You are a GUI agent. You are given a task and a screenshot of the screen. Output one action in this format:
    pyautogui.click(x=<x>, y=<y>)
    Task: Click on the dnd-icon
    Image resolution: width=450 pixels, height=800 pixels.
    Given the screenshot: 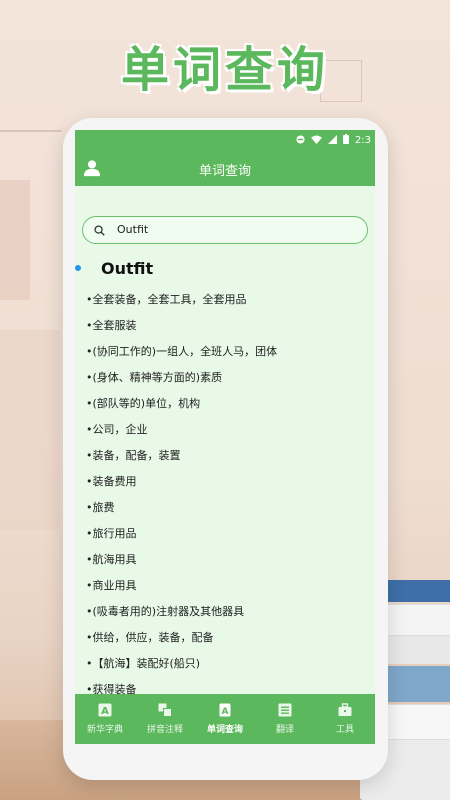 What is the action you would take?
    pyautogui.click(x=300, y=140)
    